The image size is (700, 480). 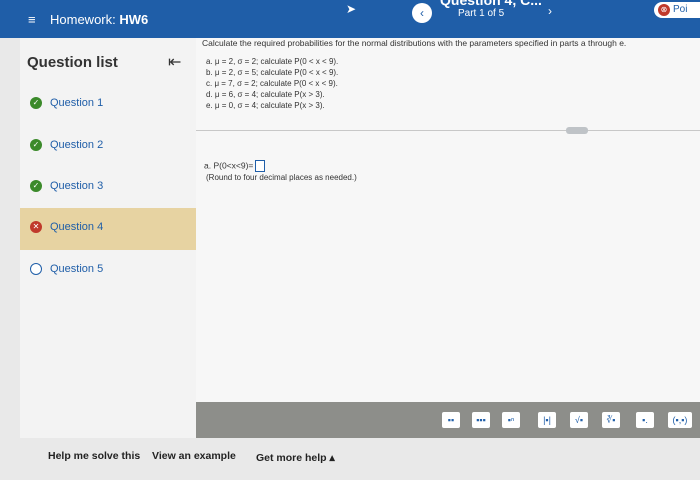 What do you see at coordinates (77, 269) in the screenshot?
I see `question-item-label: Question 5` at bounding box center [77, 269].